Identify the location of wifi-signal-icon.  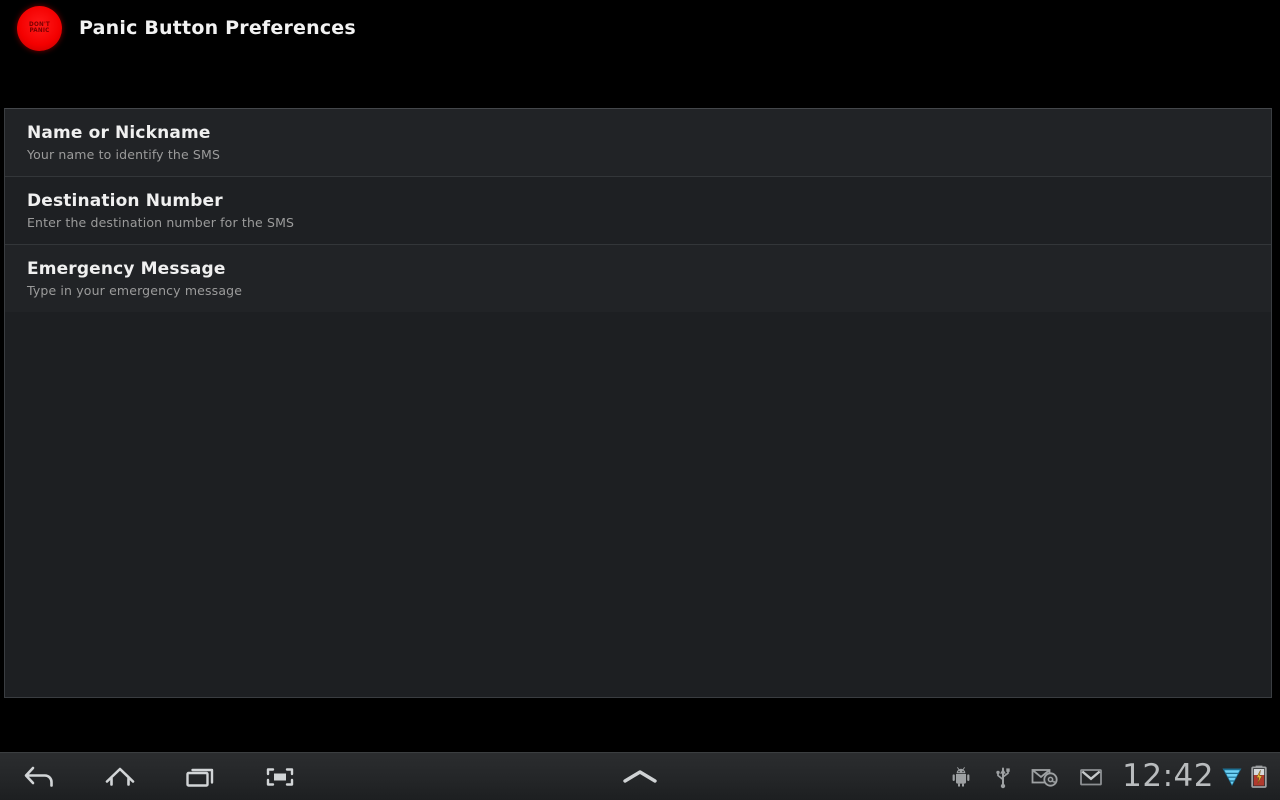
(1232, 777).